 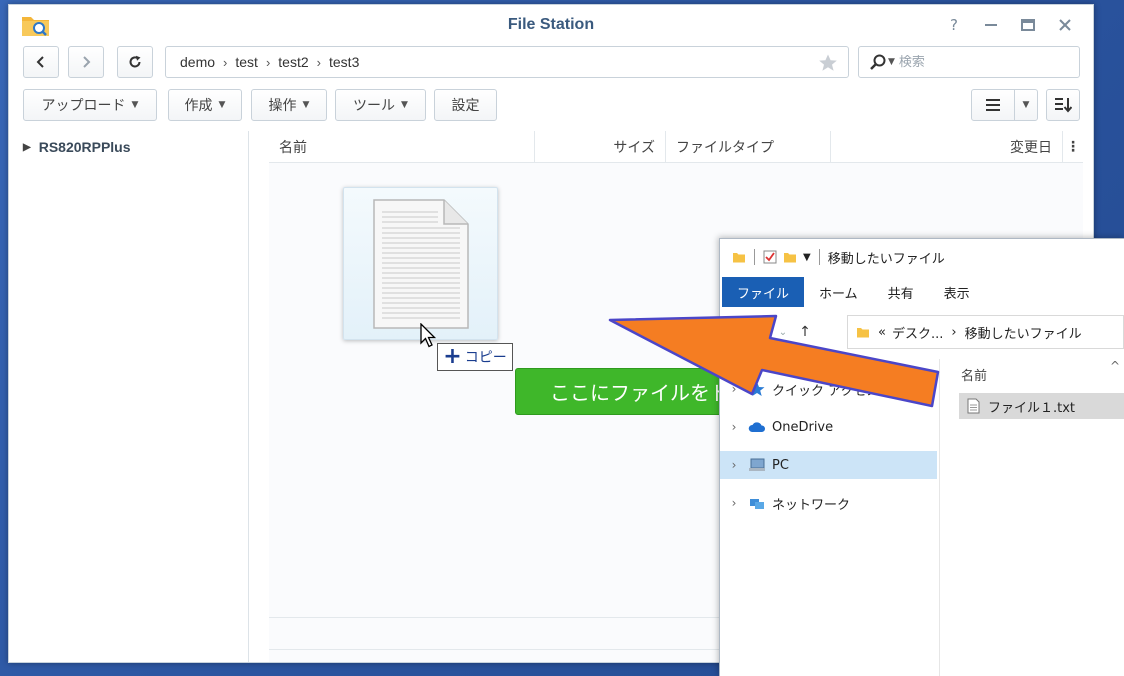 I want to click on create-button: 作成 ▼, so click(x=205, y=105).